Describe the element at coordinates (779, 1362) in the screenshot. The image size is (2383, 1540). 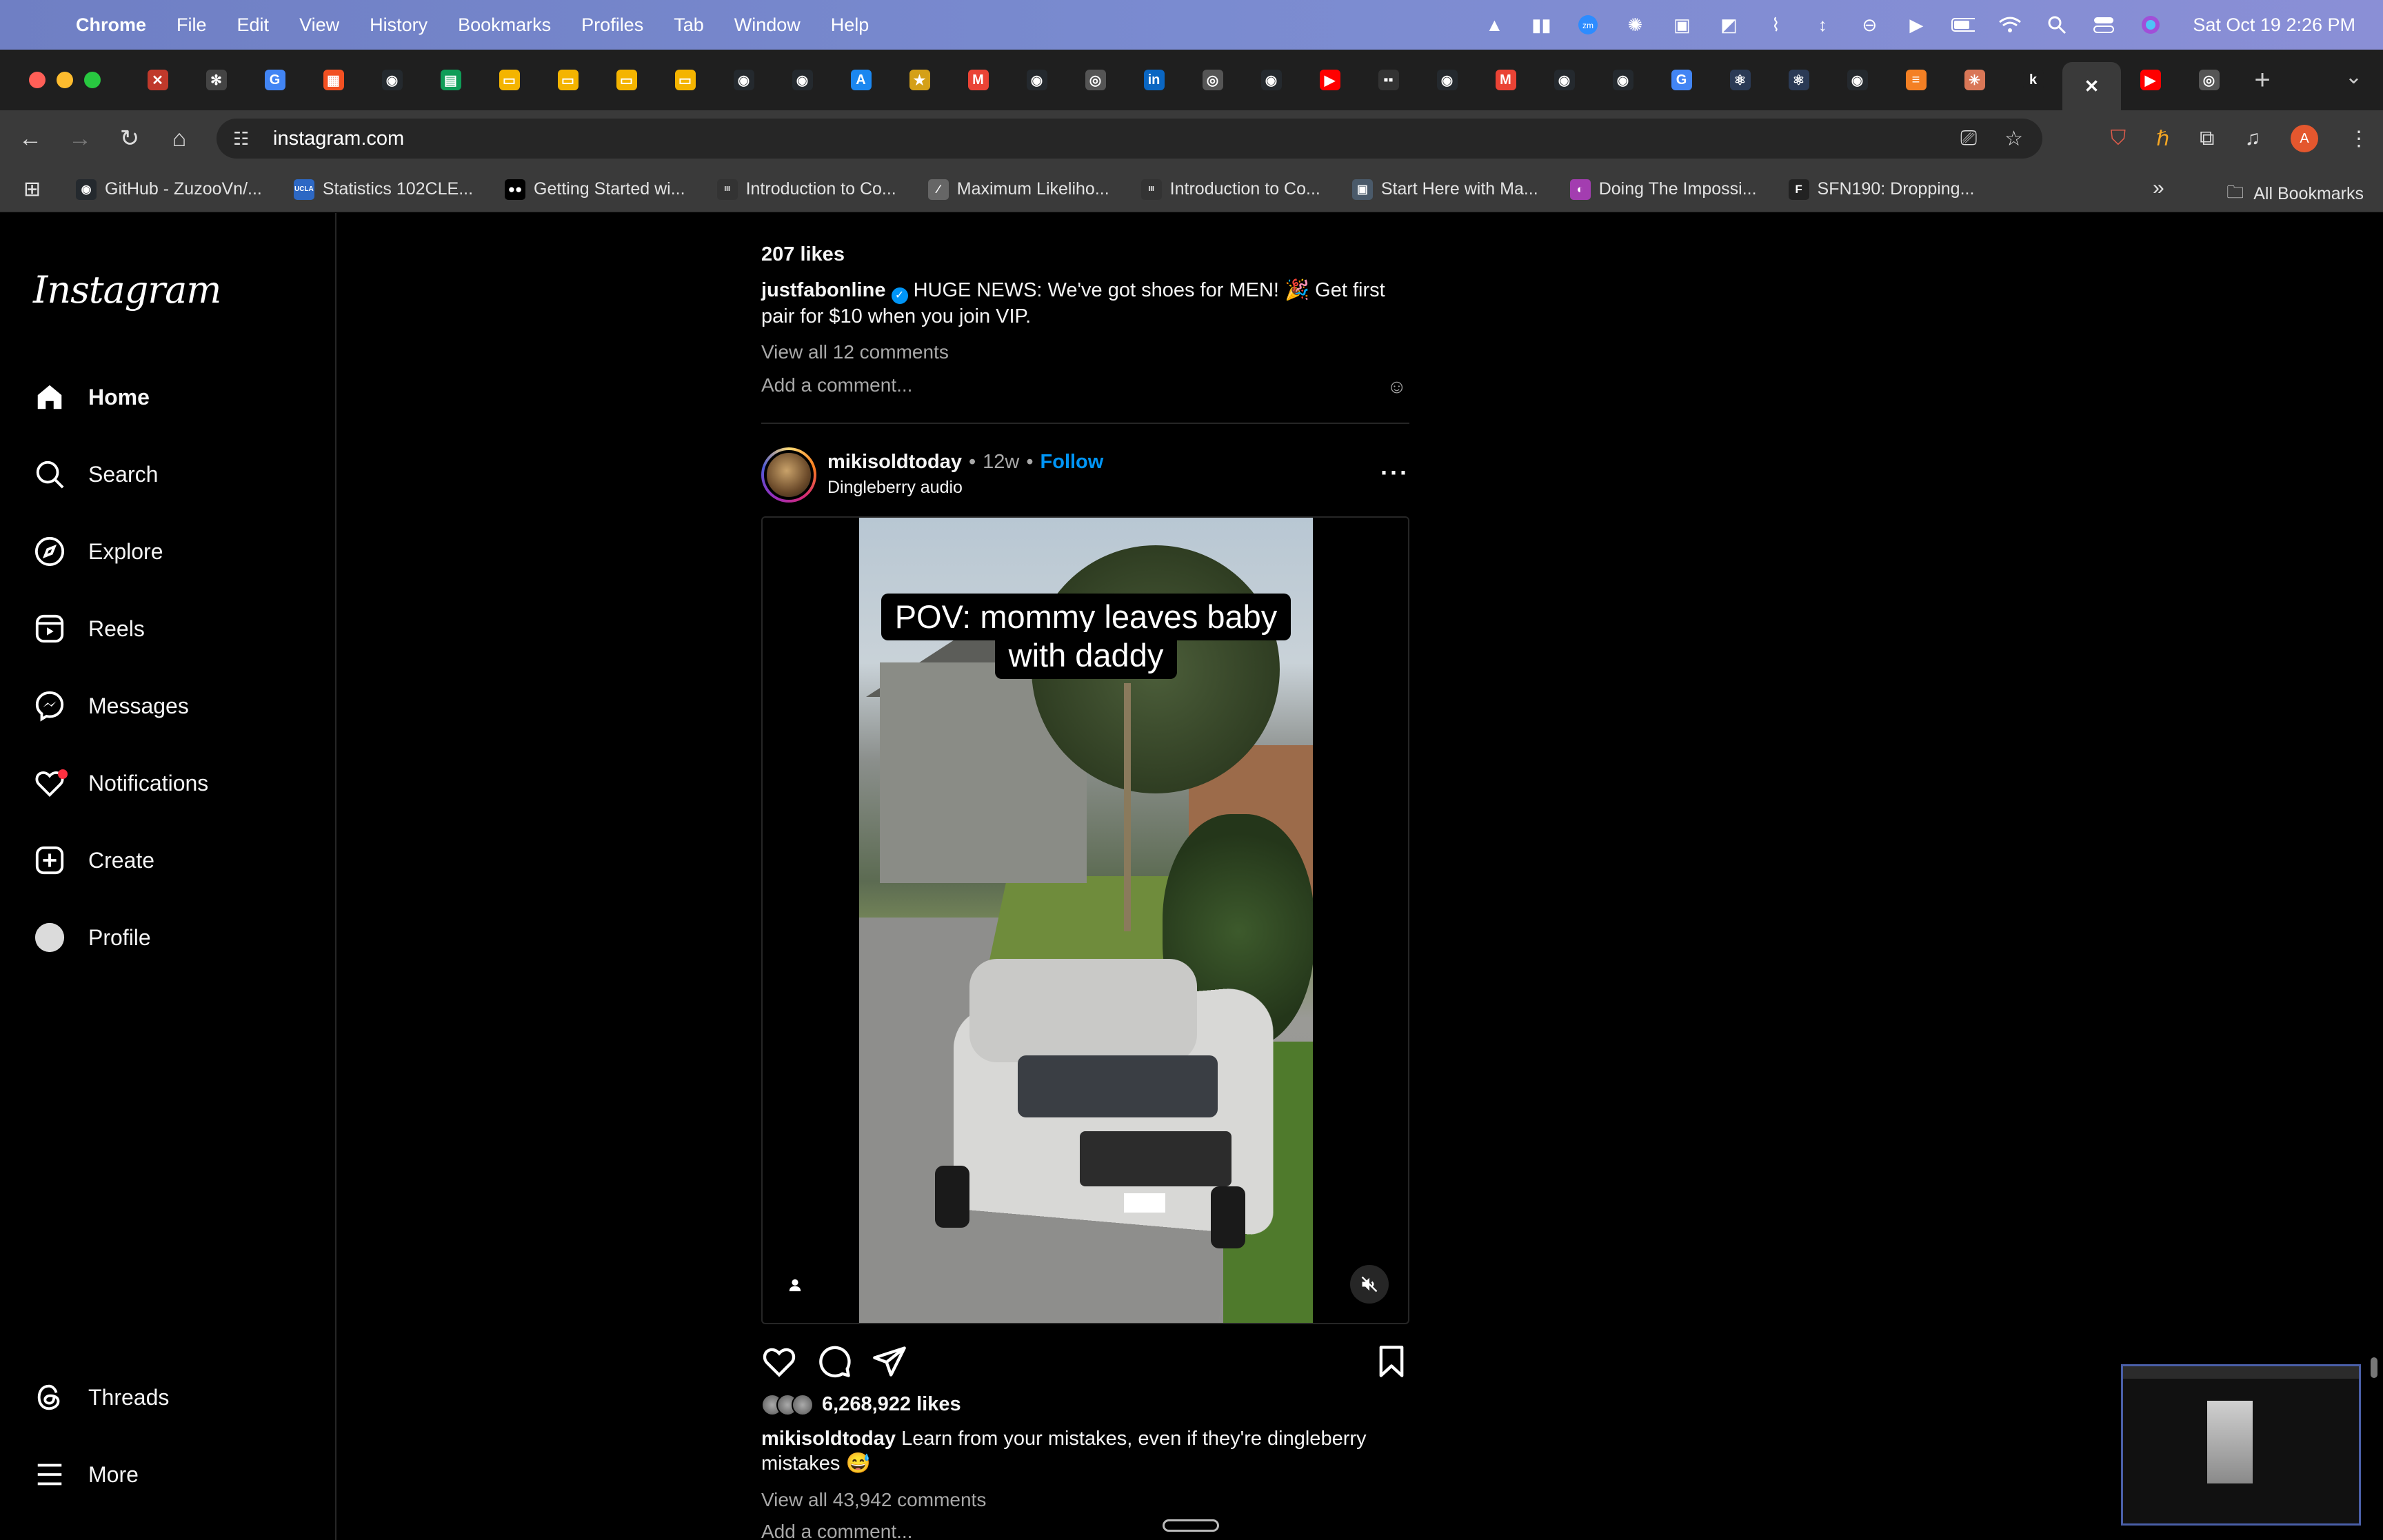
I see `like-heart-icon` at that location.